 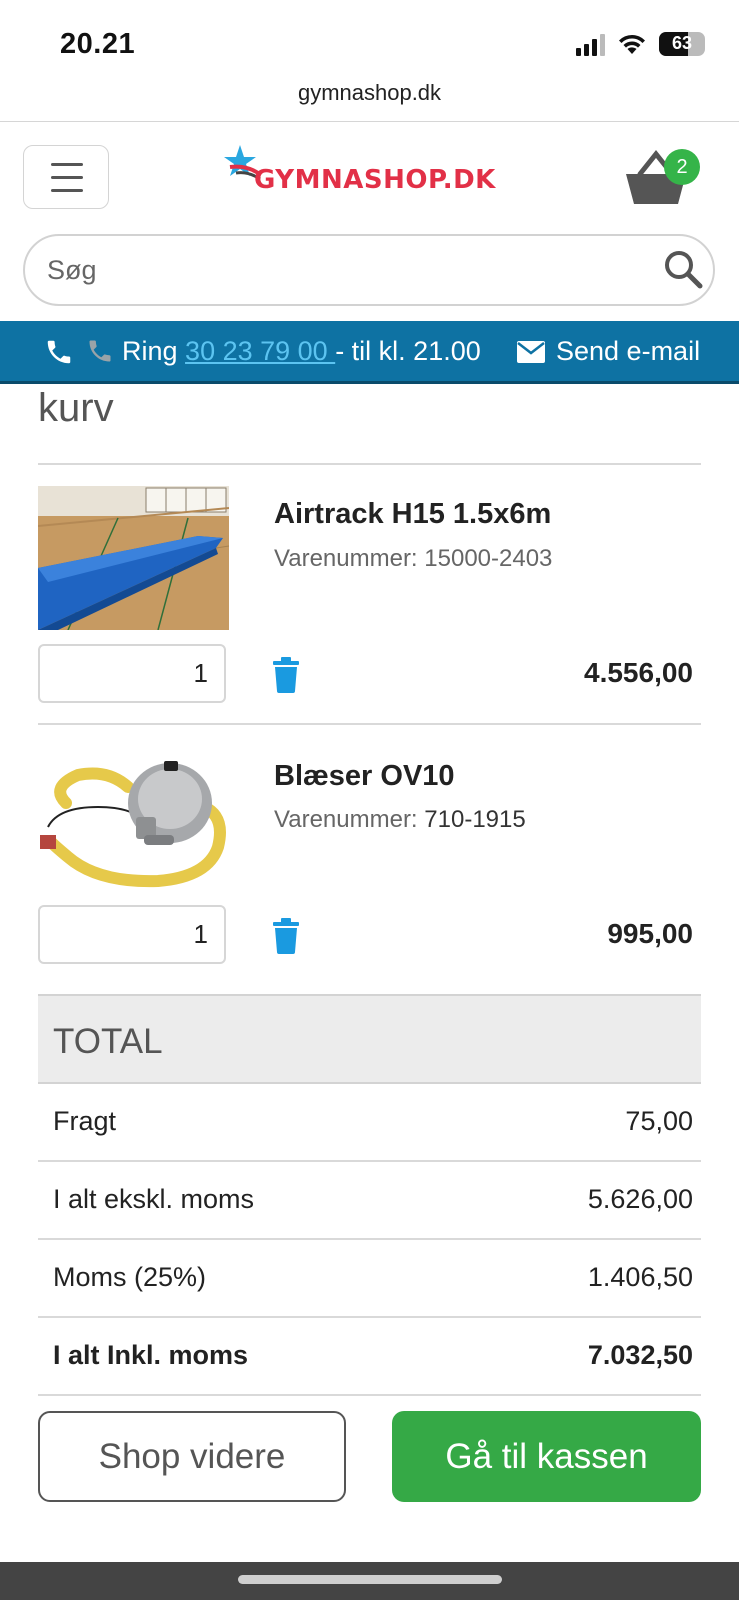 I want to click on item-price: 995,00, so click(x=650, y=933).